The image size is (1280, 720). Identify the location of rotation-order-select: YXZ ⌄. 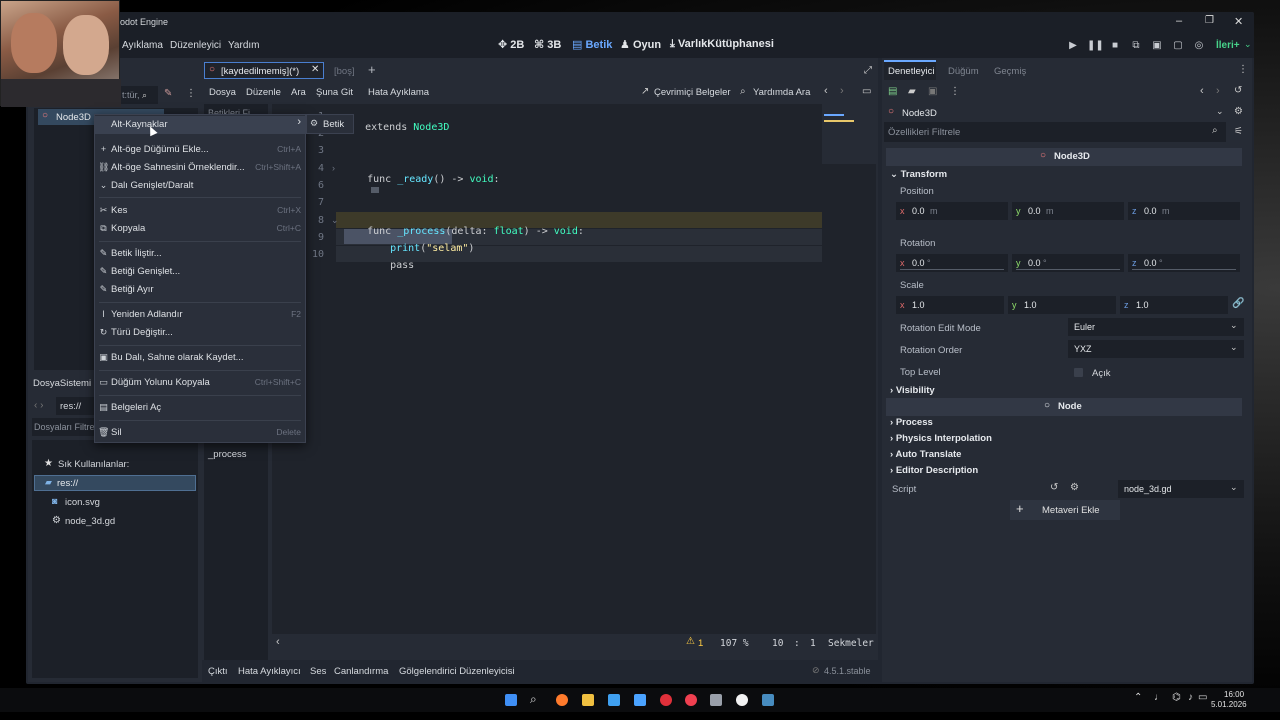
(1156, 349).